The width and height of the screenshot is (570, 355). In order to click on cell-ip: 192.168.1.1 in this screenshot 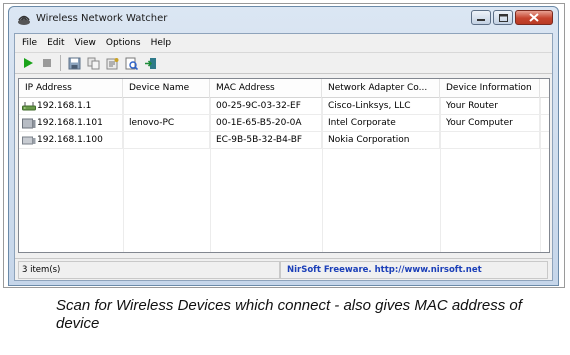, I will do `click(71, 106)`.